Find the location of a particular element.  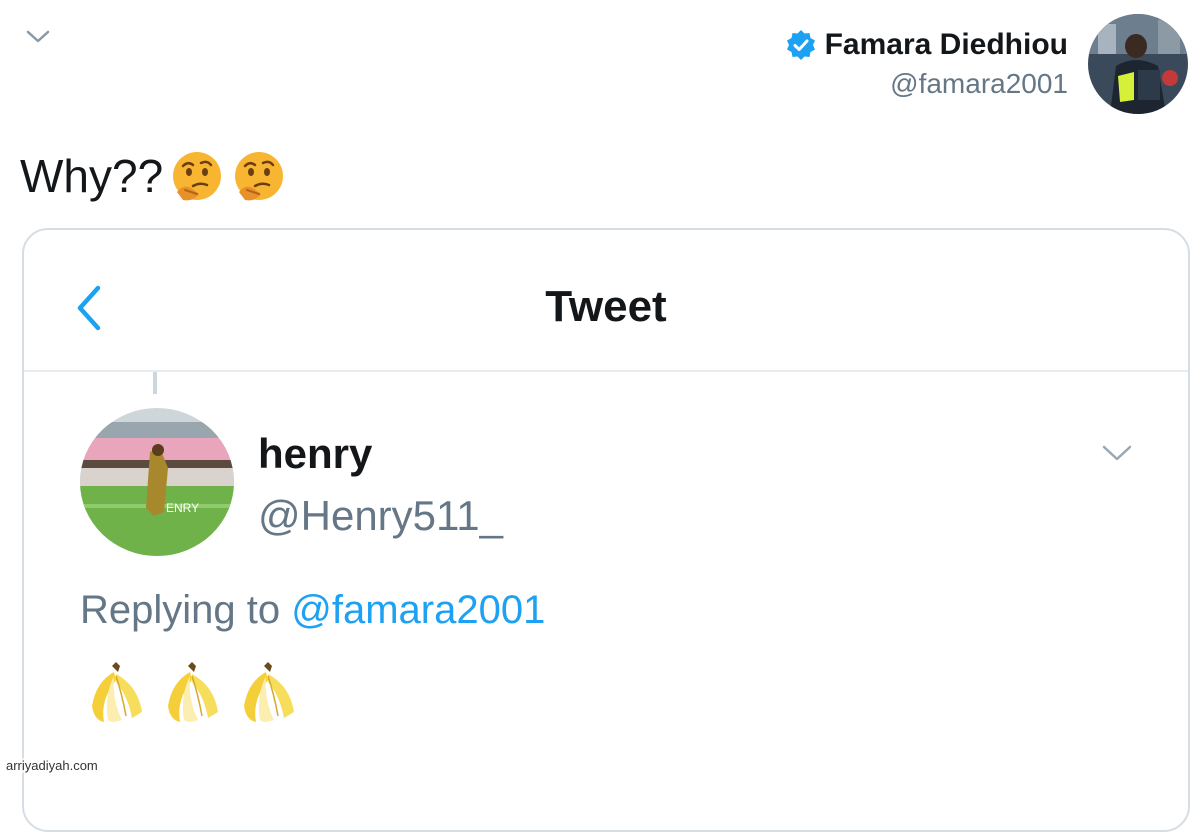

tweet-text: Why?? is located at coordinates (153, 176).